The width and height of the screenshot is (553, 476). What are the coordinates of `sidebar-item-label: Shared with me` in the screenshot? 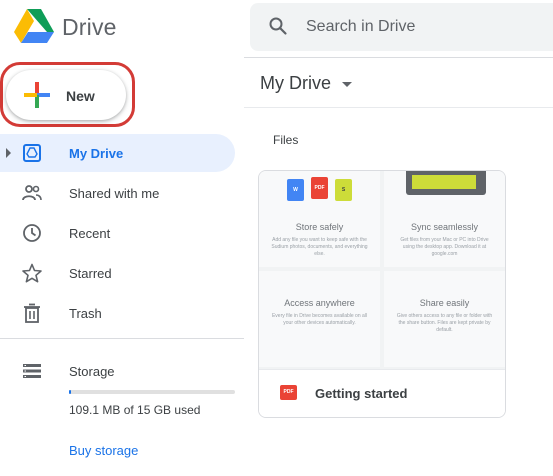 It's located at (114, 193).